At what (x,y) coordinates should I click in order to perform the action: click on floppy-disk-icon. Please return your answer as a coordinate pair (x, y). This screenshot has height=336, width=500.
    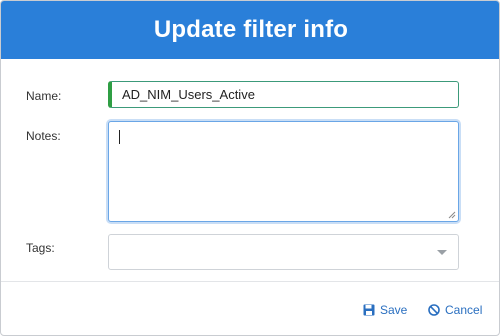
    Looking at the image, I should click on (369, 310).